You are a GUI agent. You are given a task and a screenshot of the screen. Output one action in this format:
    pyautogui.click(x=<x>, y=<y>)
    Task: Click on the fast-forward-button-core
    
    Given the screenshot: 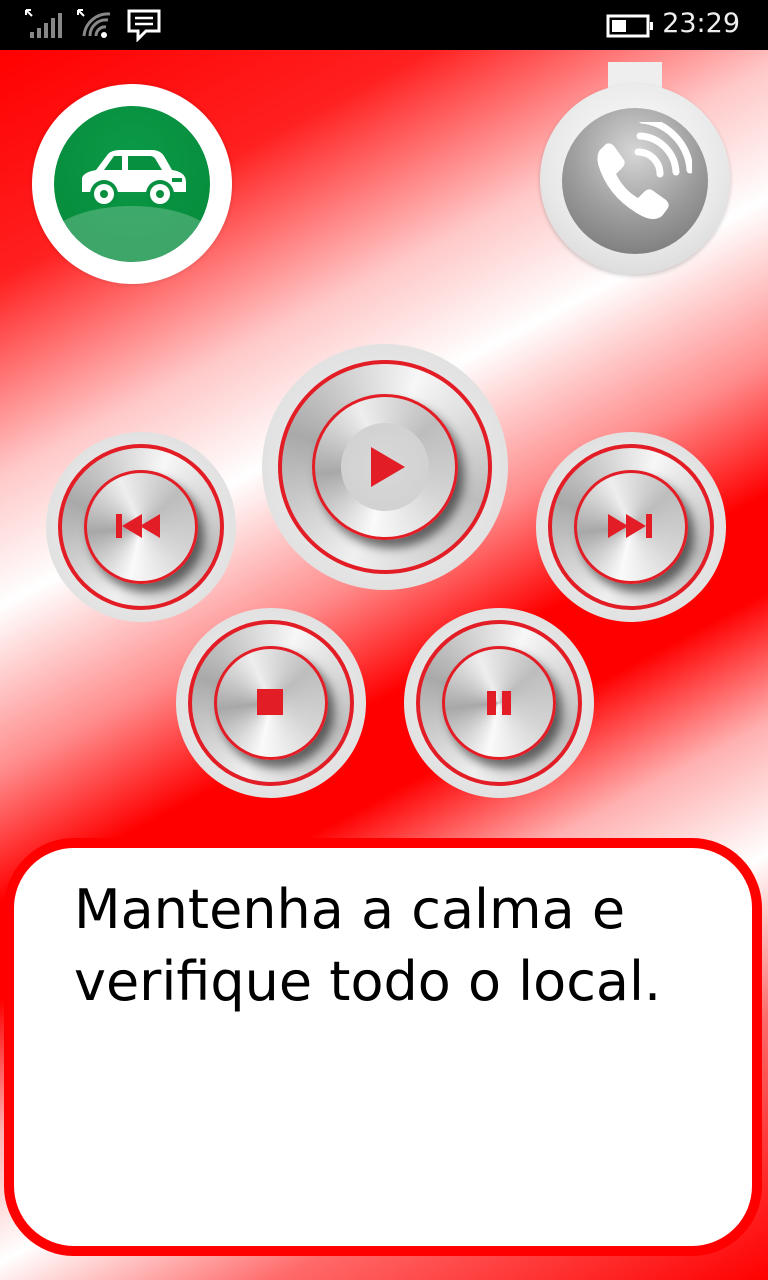 What is the action you would take?
    pyautogui.click(x=631, y=527)
    